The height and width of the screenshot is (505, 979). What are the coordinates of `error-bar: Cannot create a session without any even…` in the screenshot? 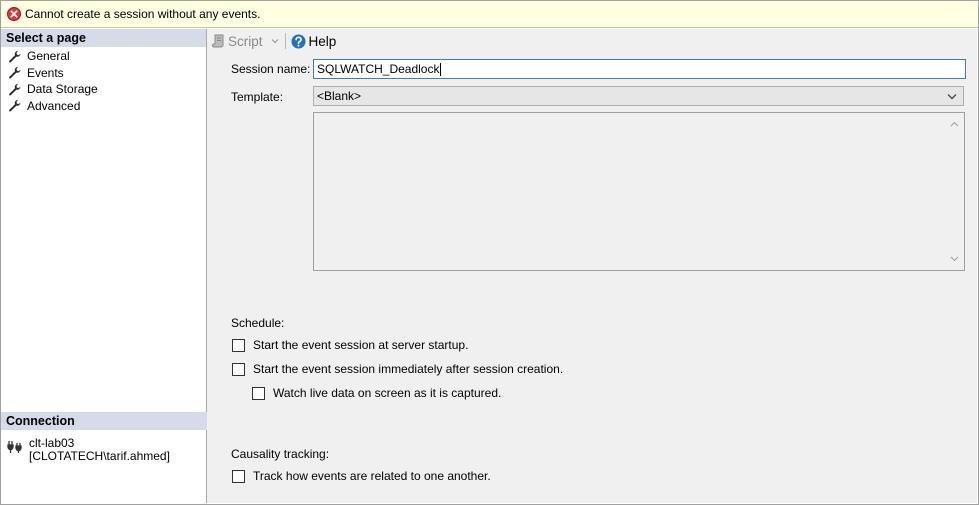 It's located at (489, 14).